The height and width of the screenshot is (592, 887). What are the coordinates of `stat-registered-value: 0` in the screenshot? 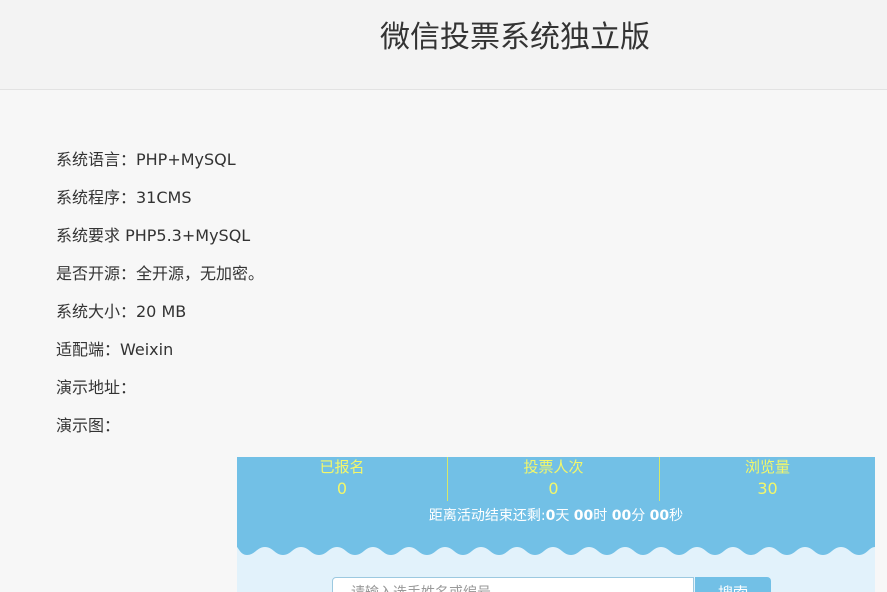 It's located at (342, 488).